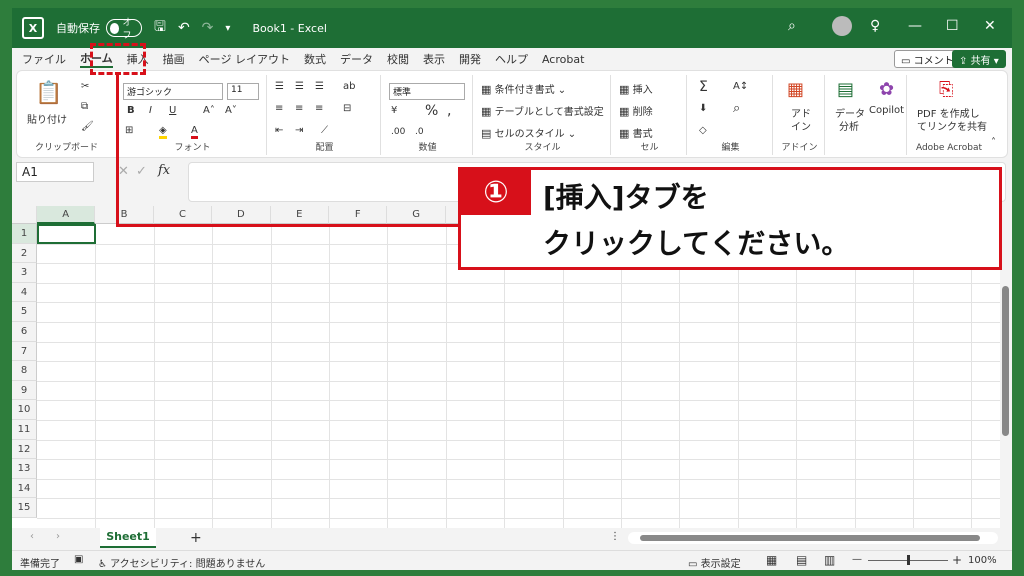 The width and height of the screenshot is (1024, 576). I want to click on page-break-view-icon: ▥, so click(829, 560).